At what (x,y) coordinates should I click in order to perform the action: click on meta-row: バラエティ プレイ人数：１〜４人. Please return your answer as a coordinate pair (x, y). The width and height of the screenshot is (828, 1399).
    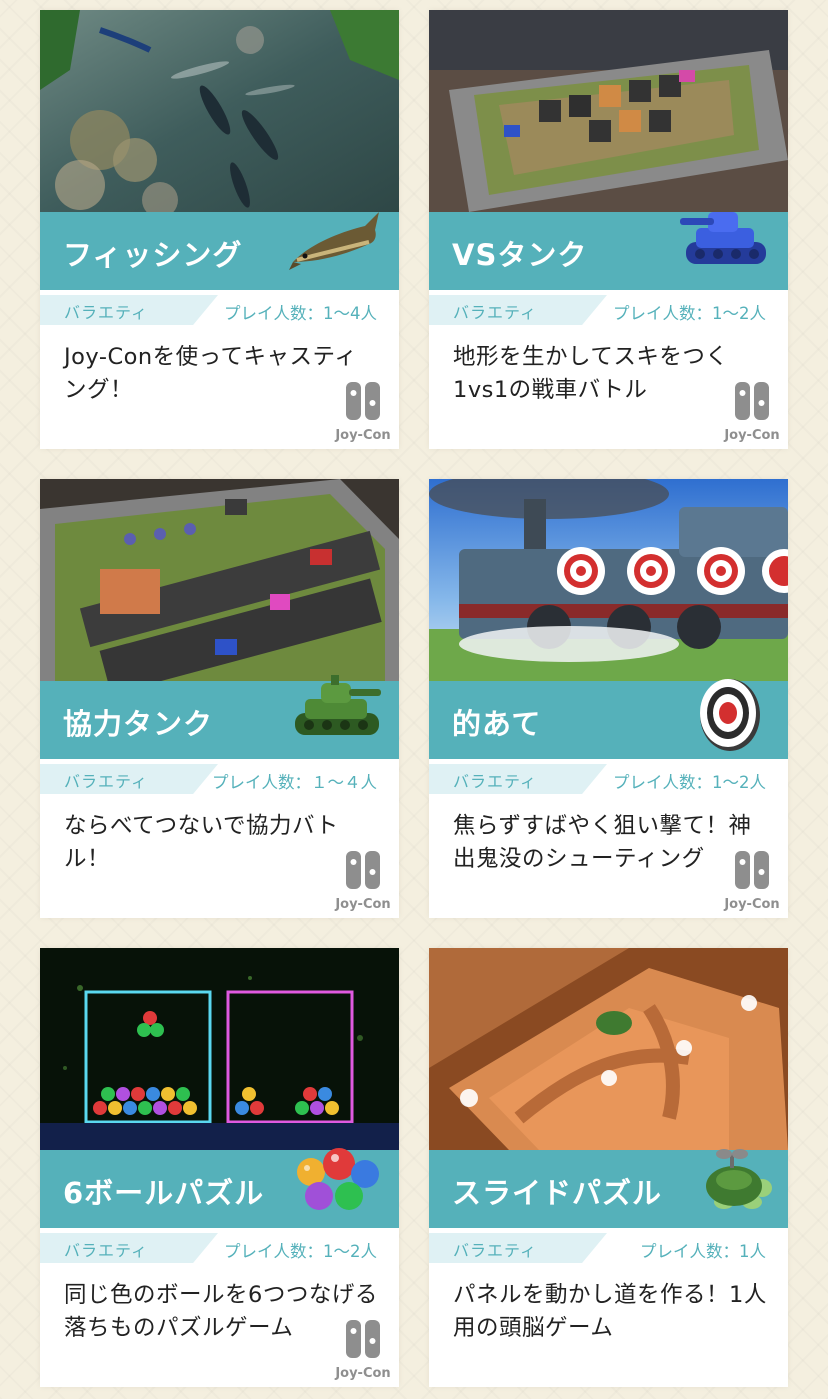
    Looking at the image, I should click on (219, 777).